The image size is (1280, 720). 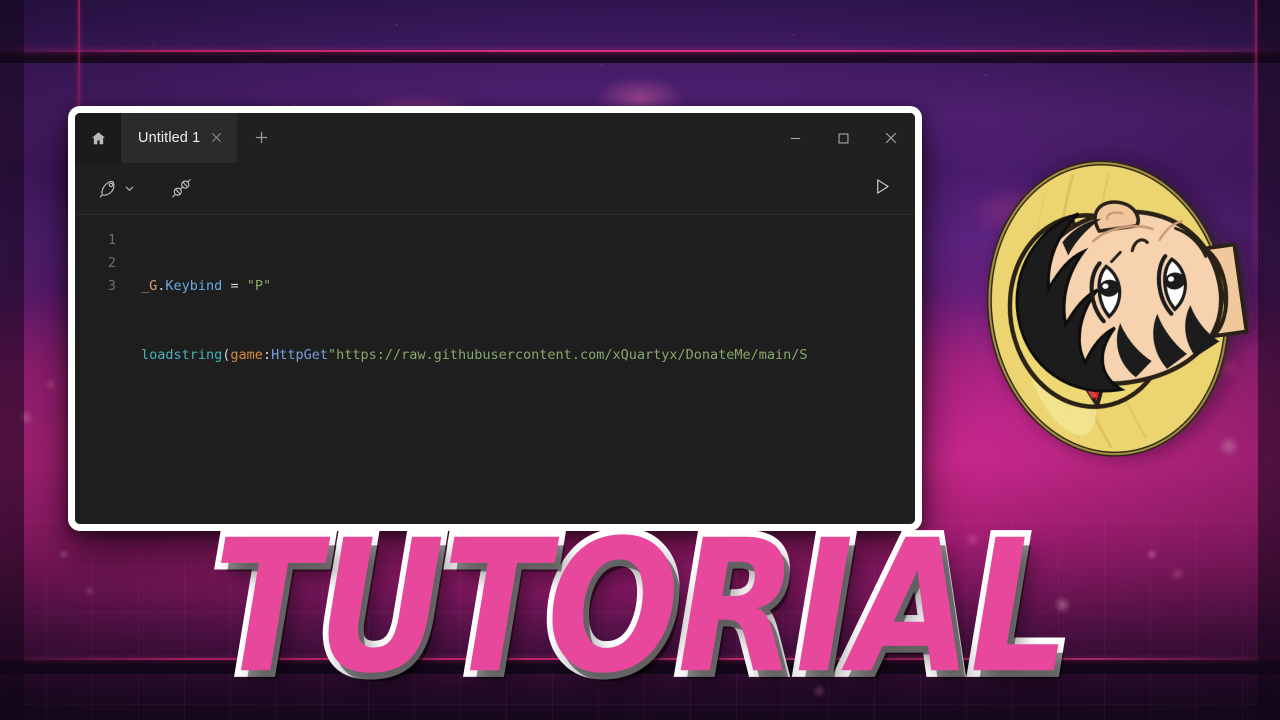 I want to click on home-button, so click(x=98, y=138).